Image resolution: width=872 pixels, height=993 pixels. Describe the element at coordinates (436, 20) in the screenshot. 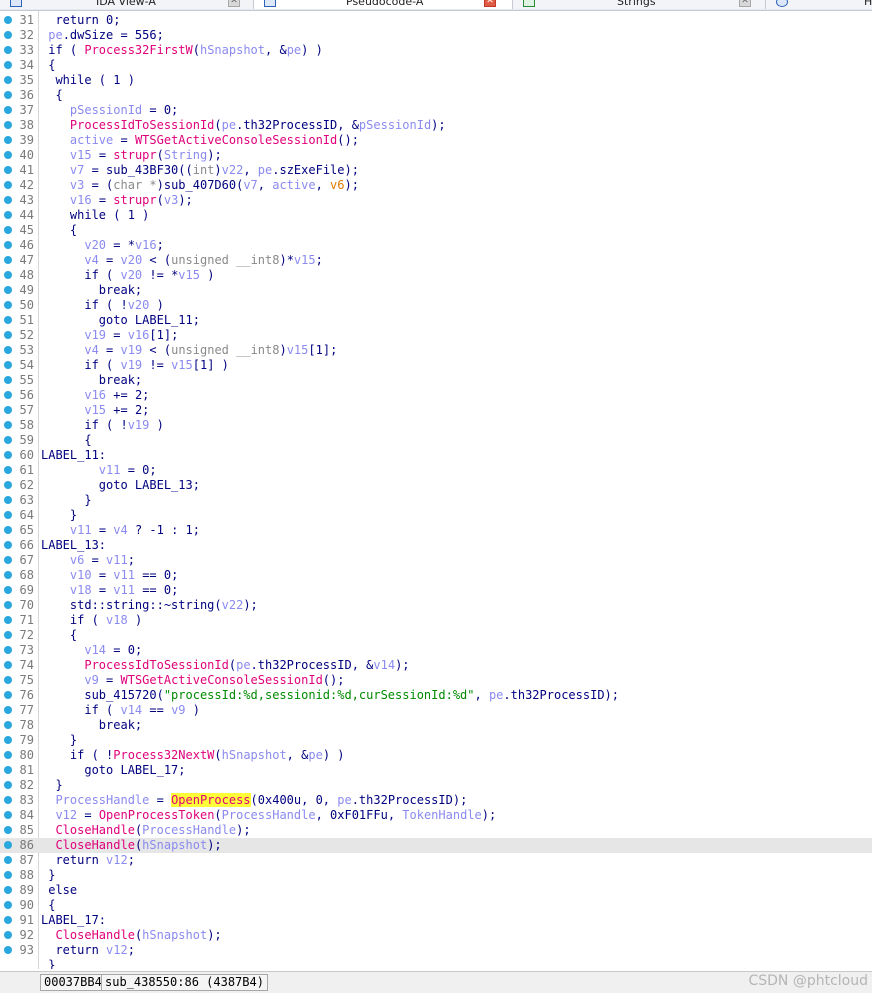

I see `code-line: 31 return 0;` at that location.